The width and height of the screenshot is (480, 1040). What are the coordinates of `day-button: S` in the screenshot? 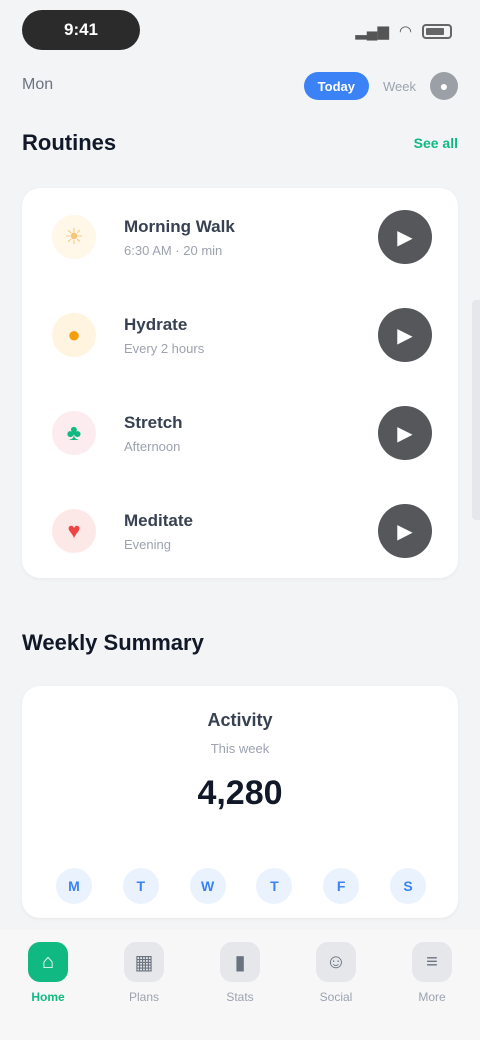 It's located at (407, 886).